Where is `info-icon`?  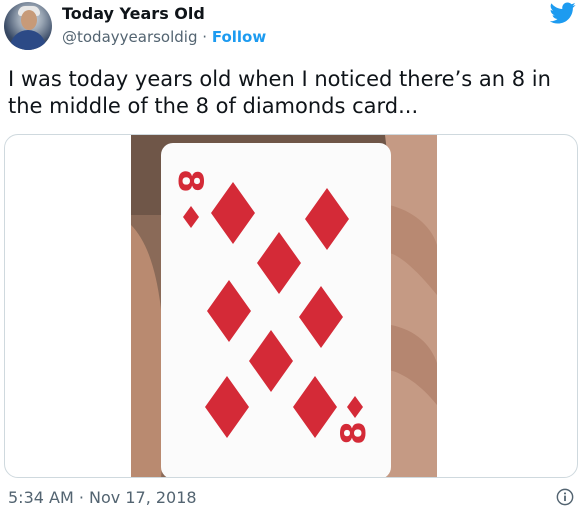 info-icon is located at coordinates (565, 497).